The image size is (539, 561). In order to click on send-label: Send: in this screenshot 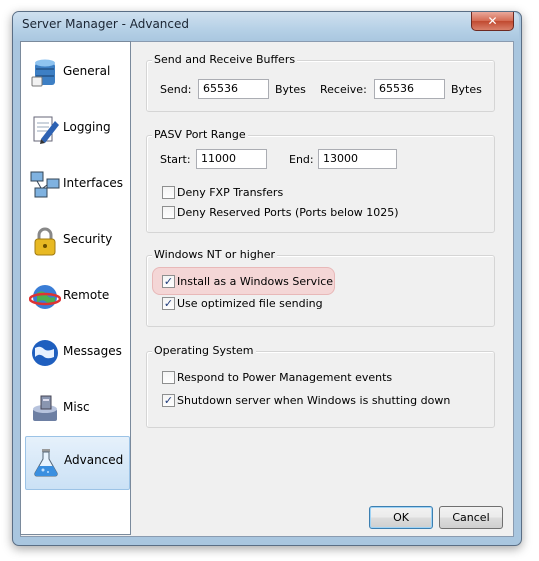, I will do `click(176, 89)`.